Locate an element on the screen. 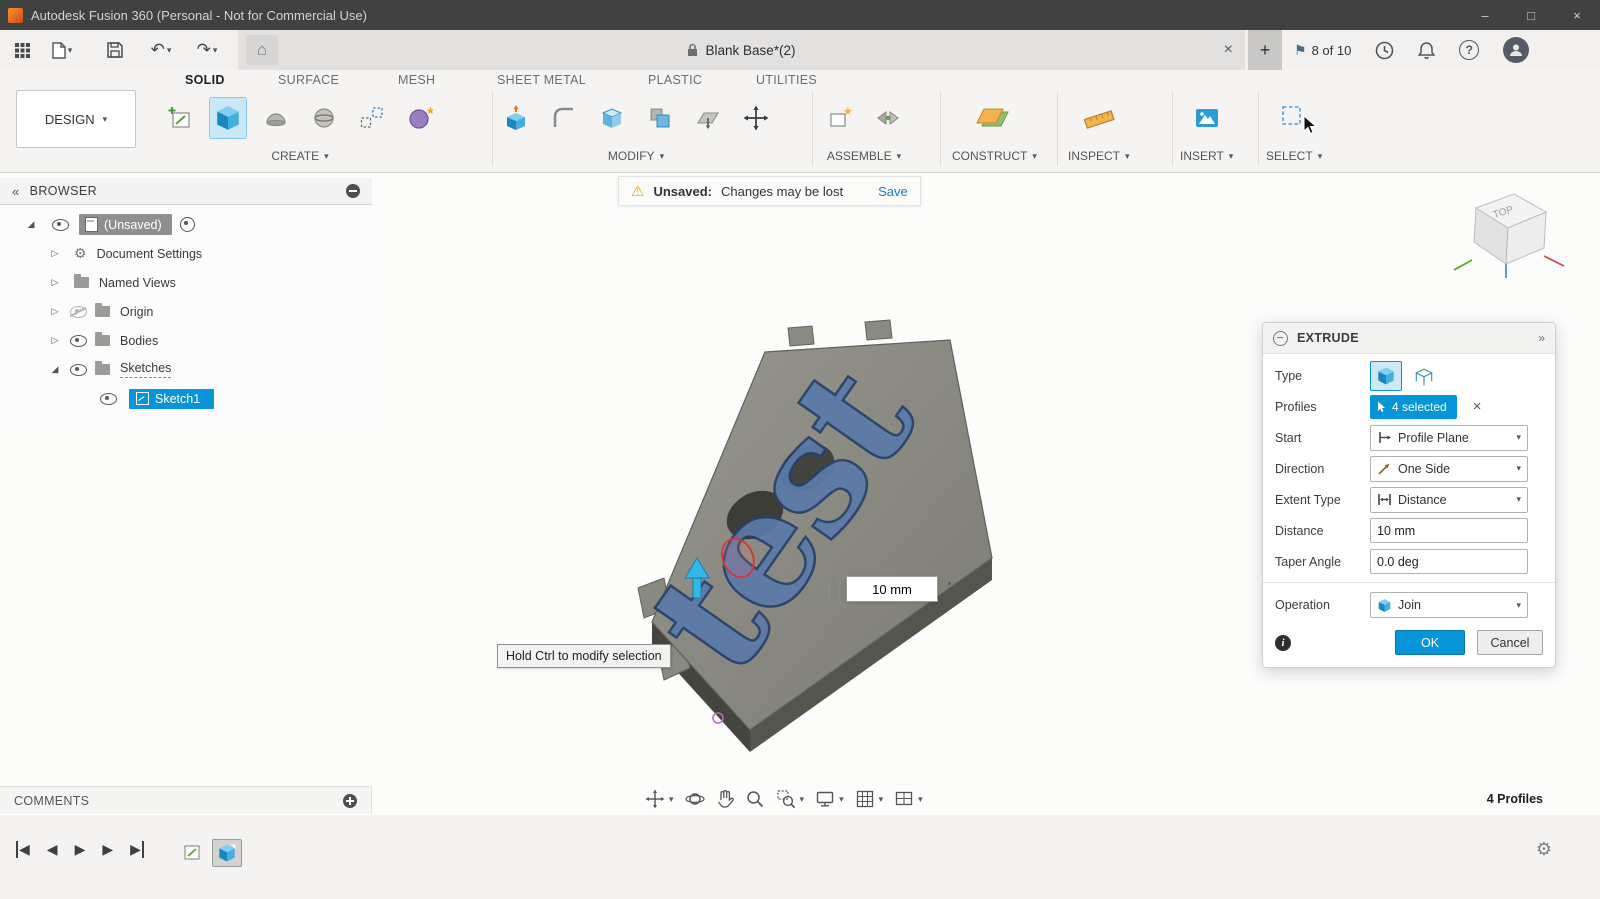 The image size is (1600, 899). cancel-button: Cancel is located at coordinates (1510, 642).